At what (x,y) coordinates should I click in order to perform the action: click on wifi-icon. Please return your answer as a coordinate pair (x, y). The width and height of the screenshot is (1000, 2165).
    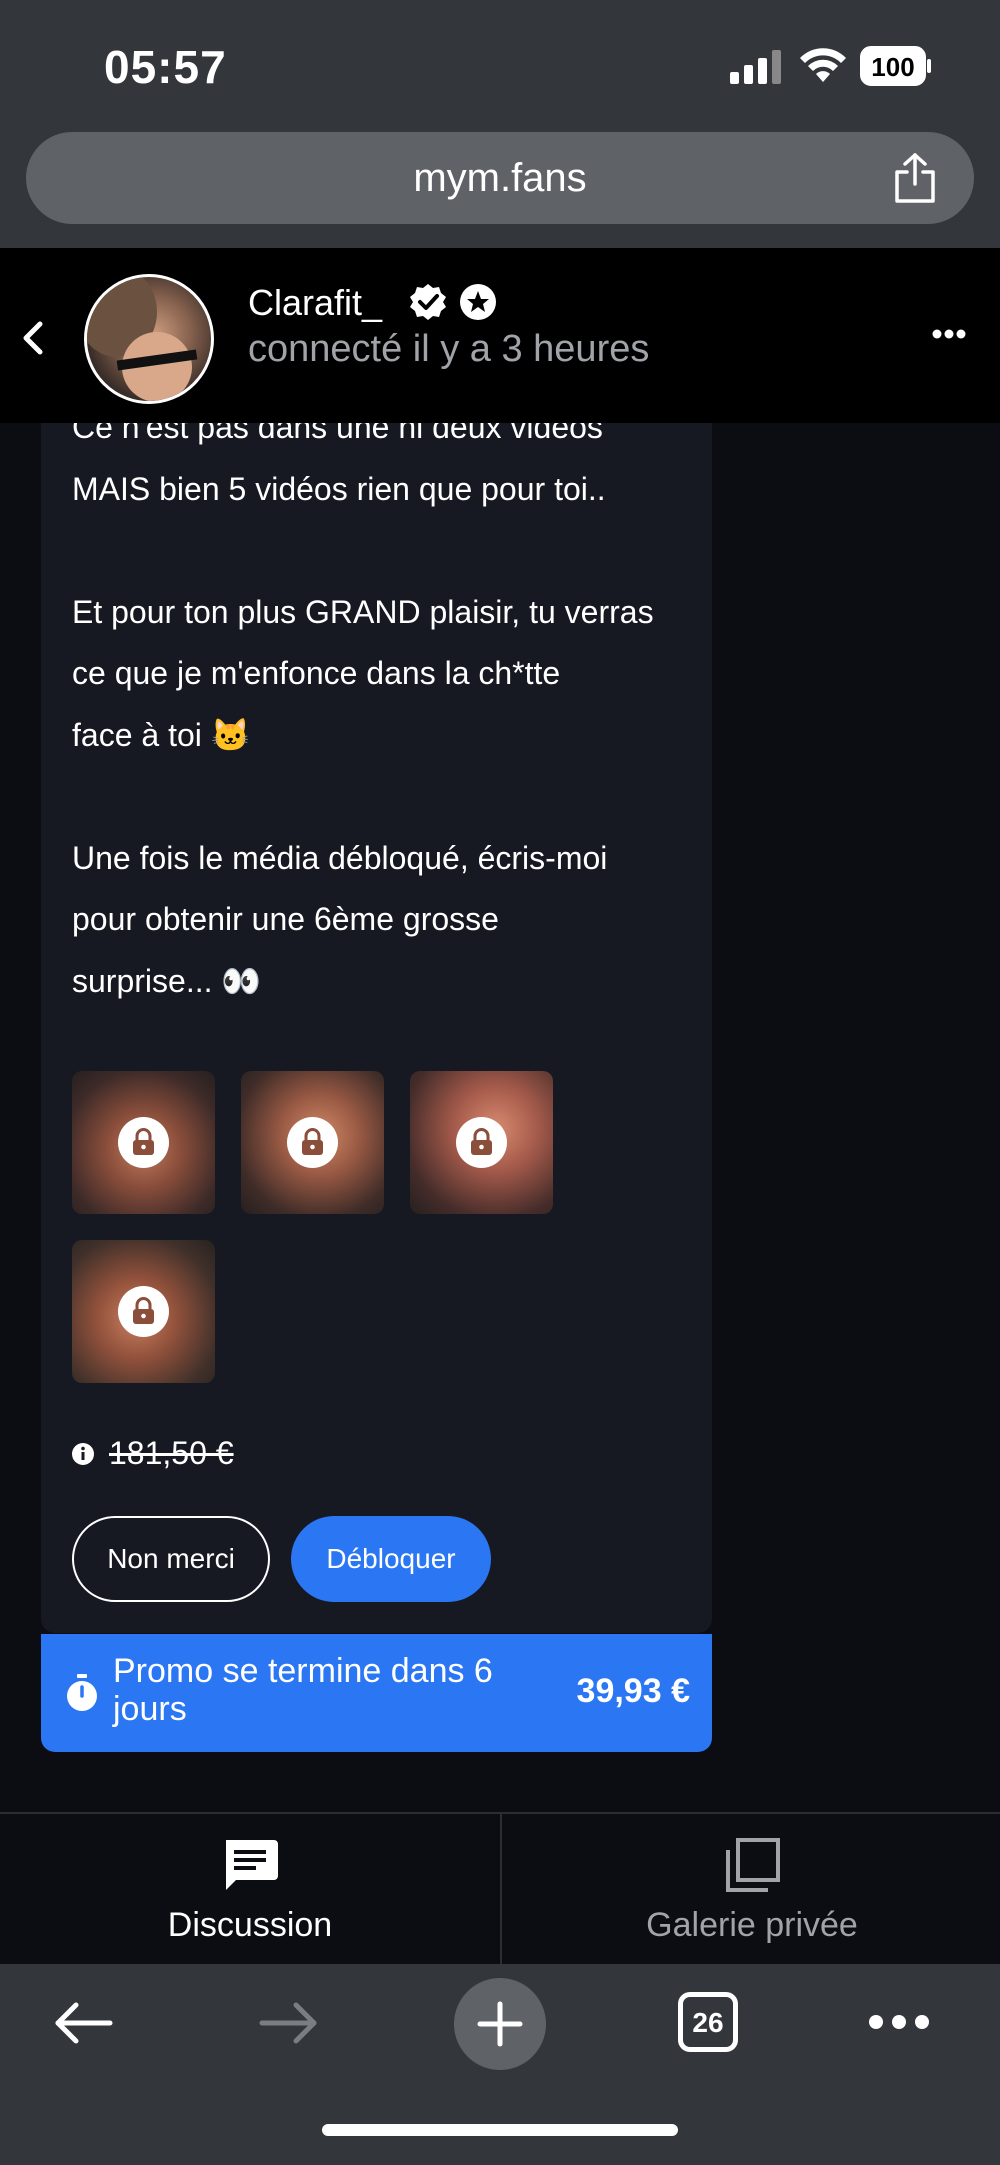
    Looking at the image, I should click on (823, 65).